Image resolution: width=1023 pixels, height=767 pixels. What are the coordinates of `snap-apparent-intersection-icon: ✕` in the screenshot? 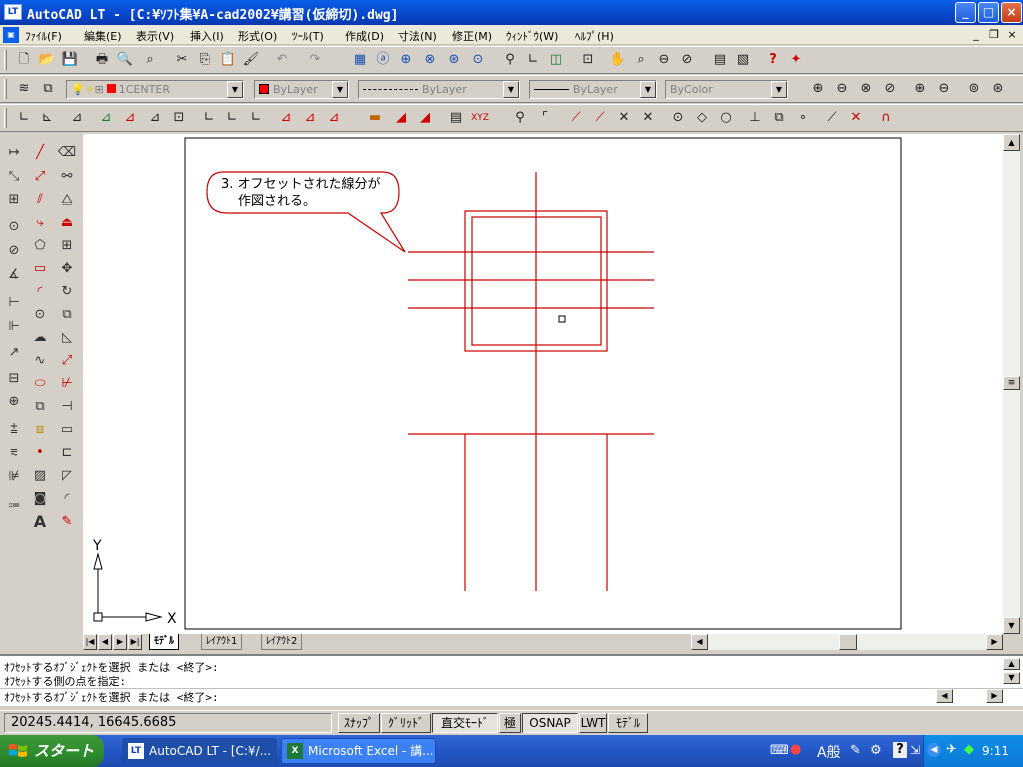 It's located at (648, 118).